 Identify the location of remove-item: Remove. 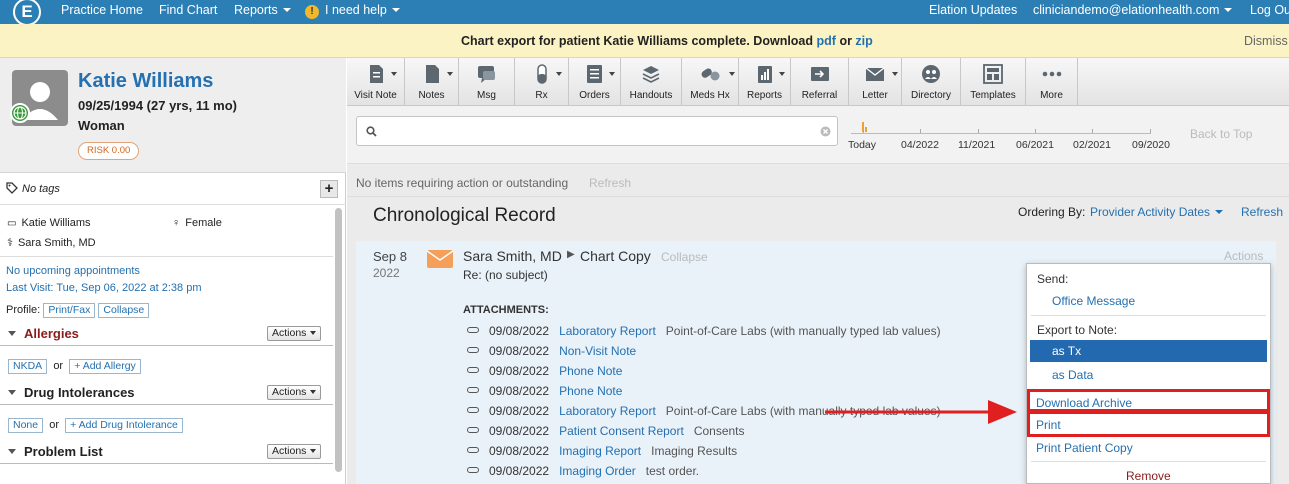
(1148, 476).